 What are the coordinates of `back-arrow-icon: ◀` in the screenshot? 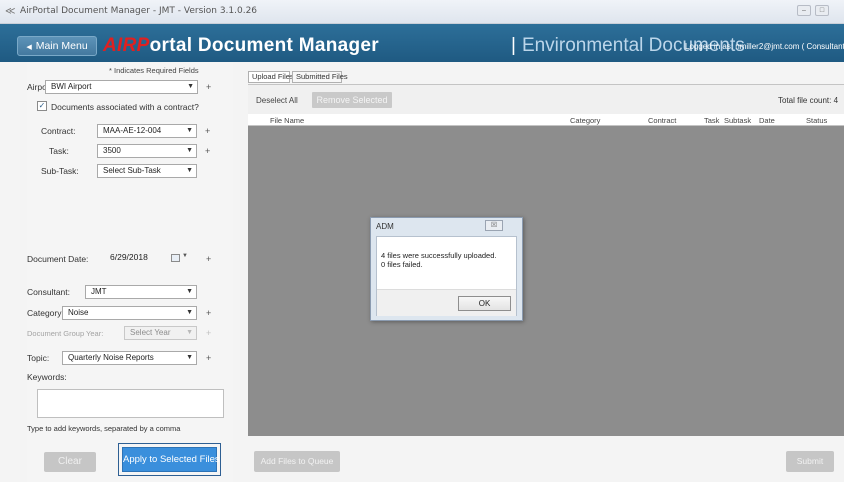 It's located at (29, 47).